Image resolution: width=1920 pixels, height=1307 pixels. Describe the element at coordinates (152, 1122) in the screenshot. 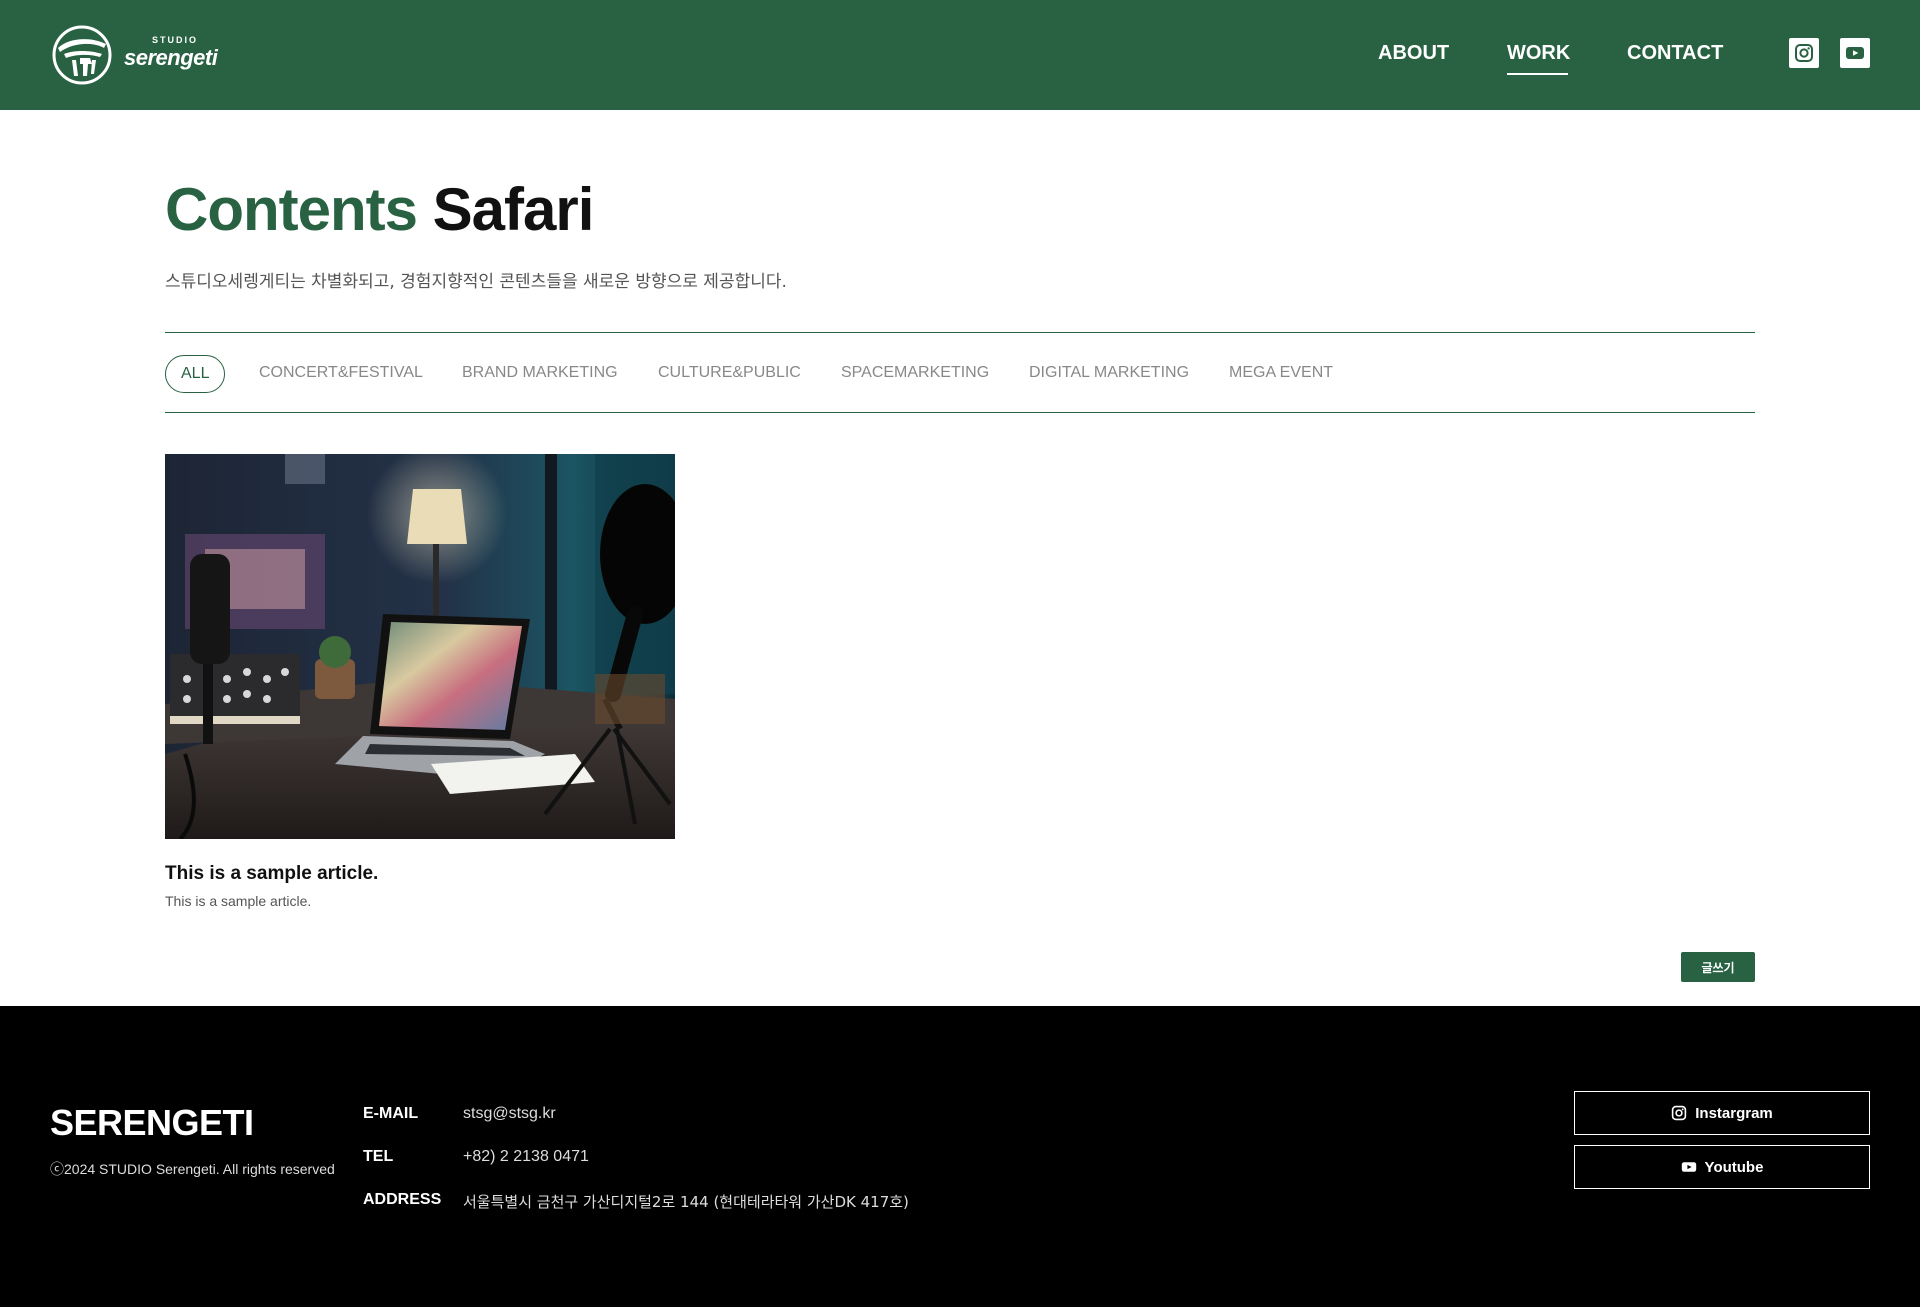

I see `footer-brand: SERENGETI` at that location.